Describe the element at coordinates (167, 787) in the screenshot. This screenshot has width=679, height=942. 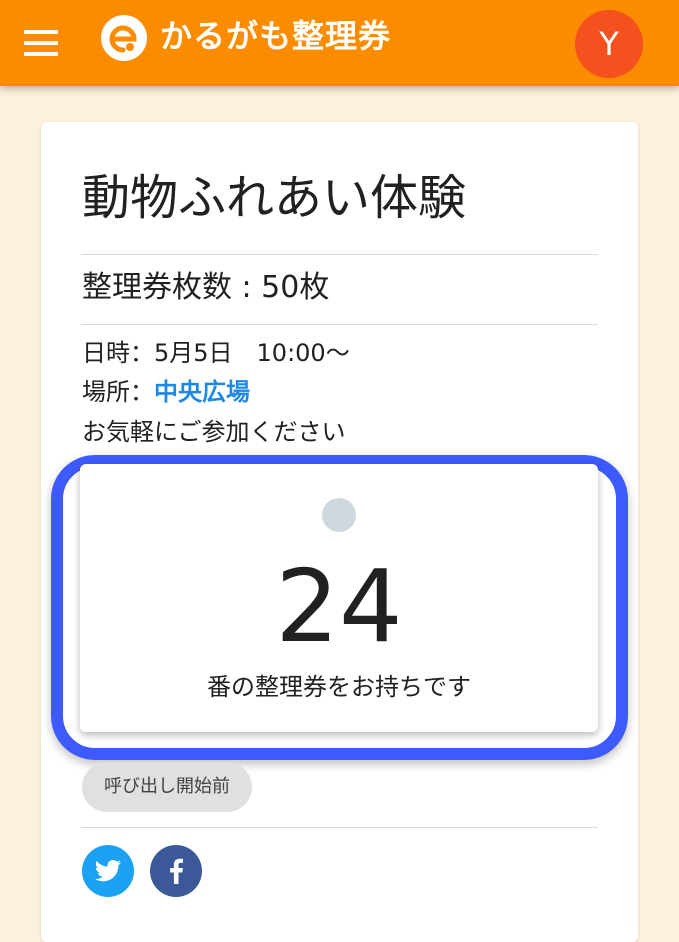
I see `status-chip: 呼び出し開始前` at that location.